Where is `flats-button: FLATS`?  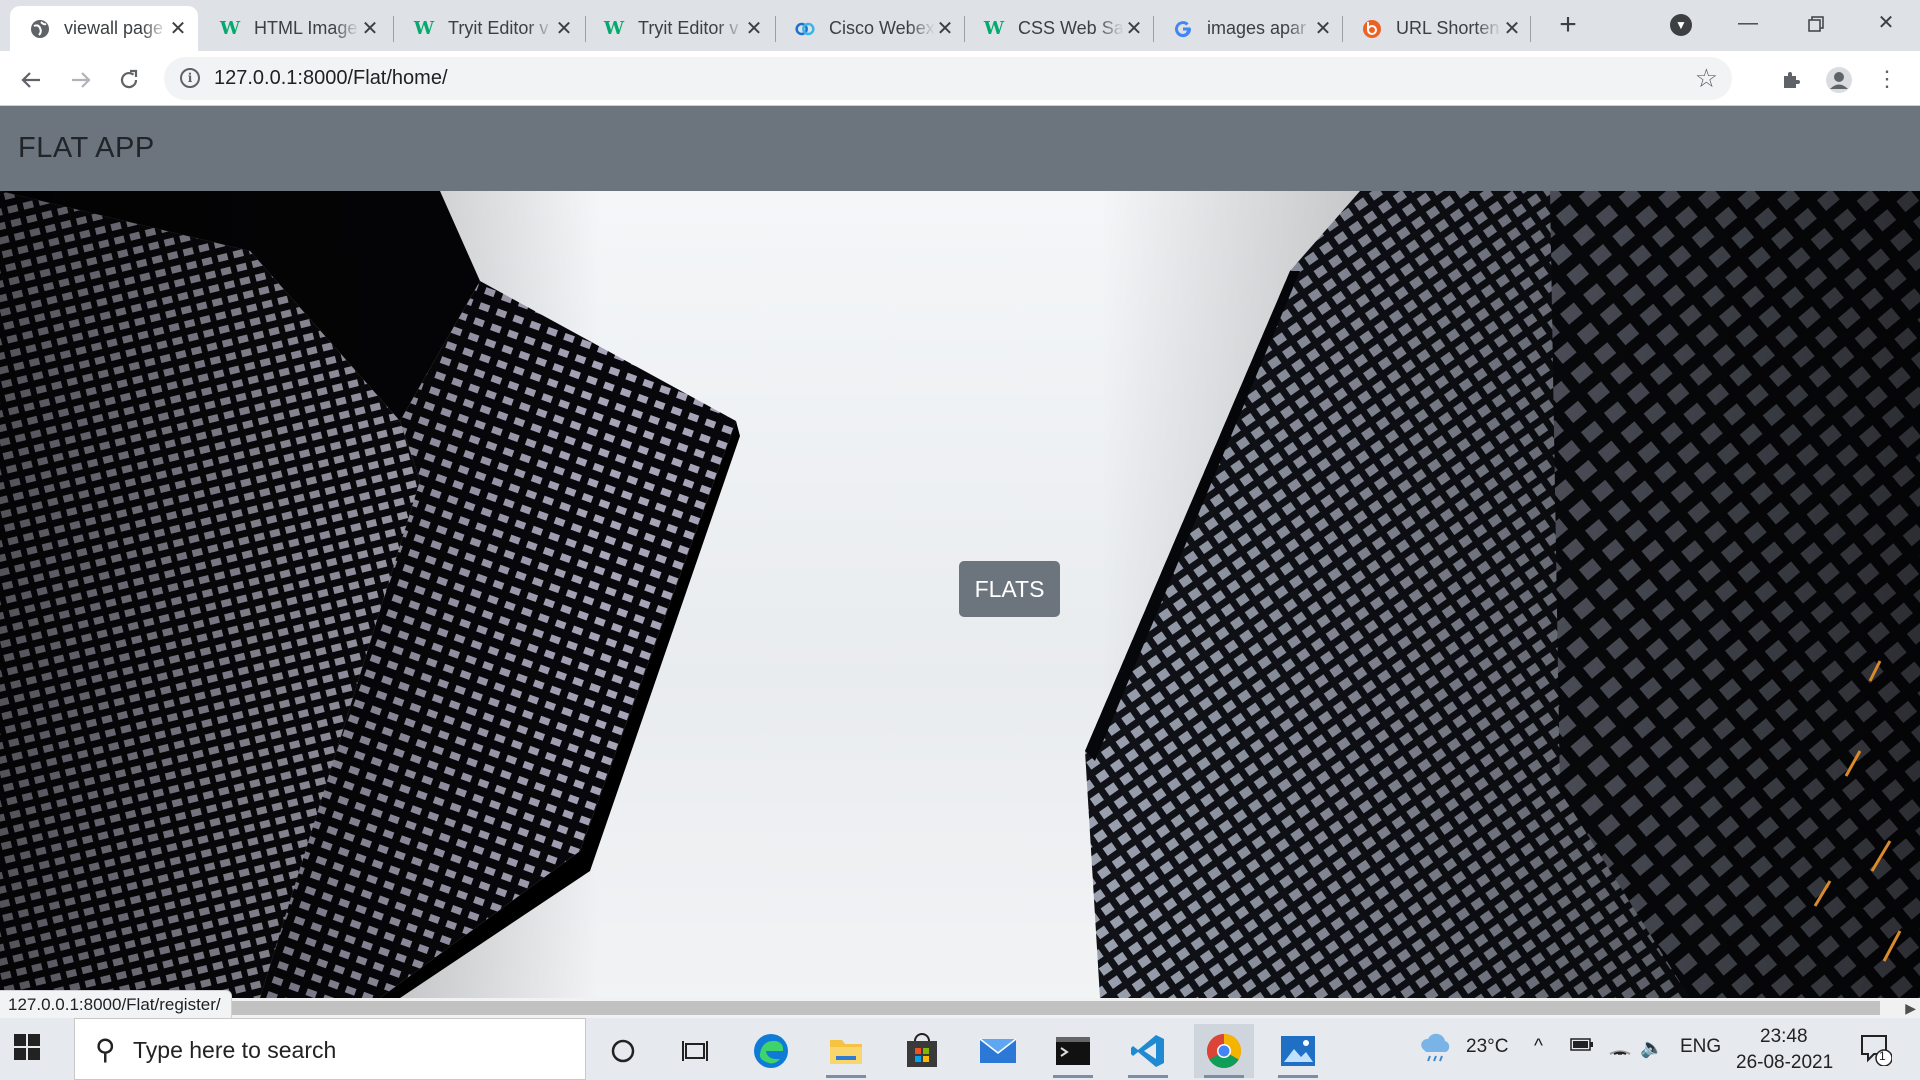 flats-button: FLATS is located at coordinates (1009, 589).